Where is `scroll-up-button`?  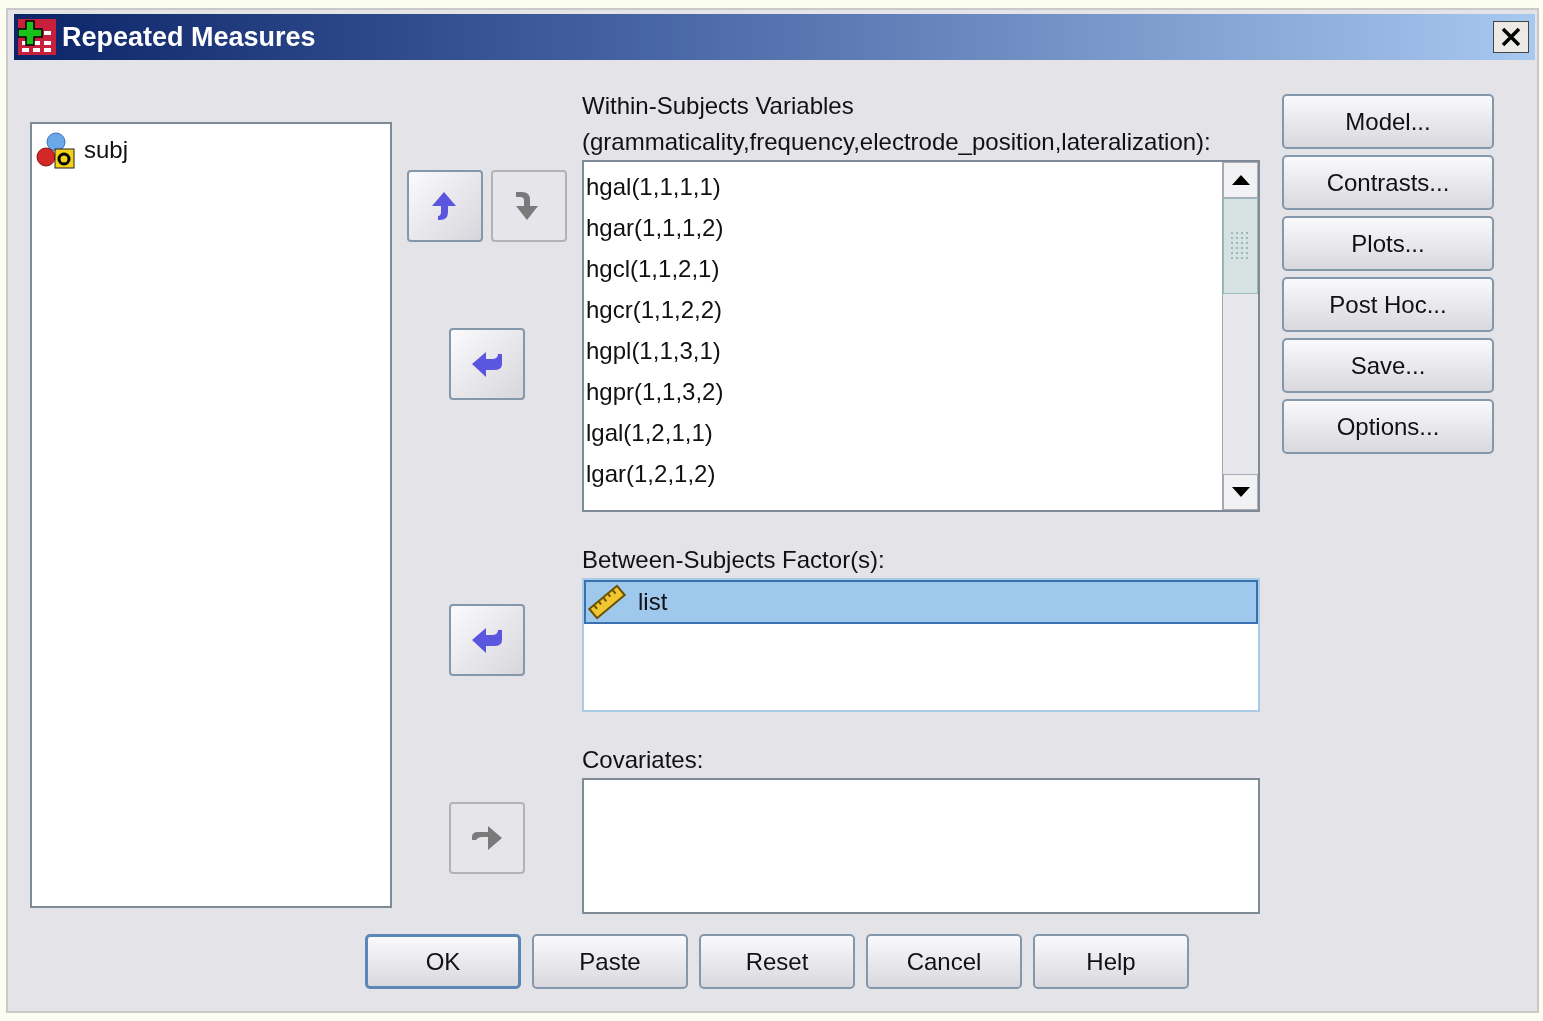
scroll-up-button is located at coordinates (1240, 180).